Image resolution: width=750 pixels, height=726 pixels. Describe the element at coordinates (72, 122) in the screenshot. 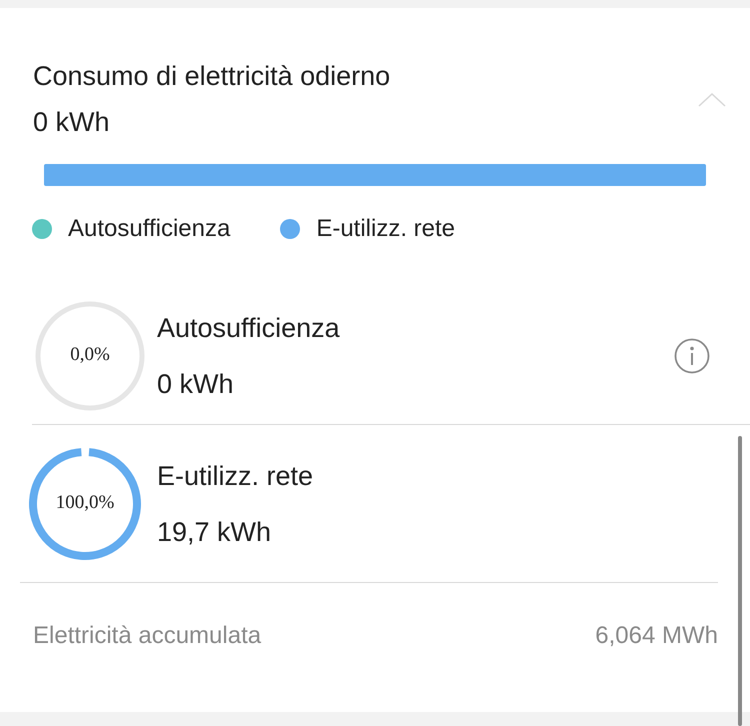

I see `total-value: 0 kWh` at that location.